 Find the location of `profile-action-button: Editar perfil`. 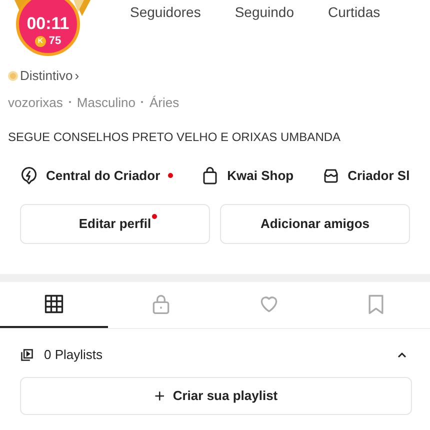

profile-action-button: Editar perfil is located at coordinates (115, 224).